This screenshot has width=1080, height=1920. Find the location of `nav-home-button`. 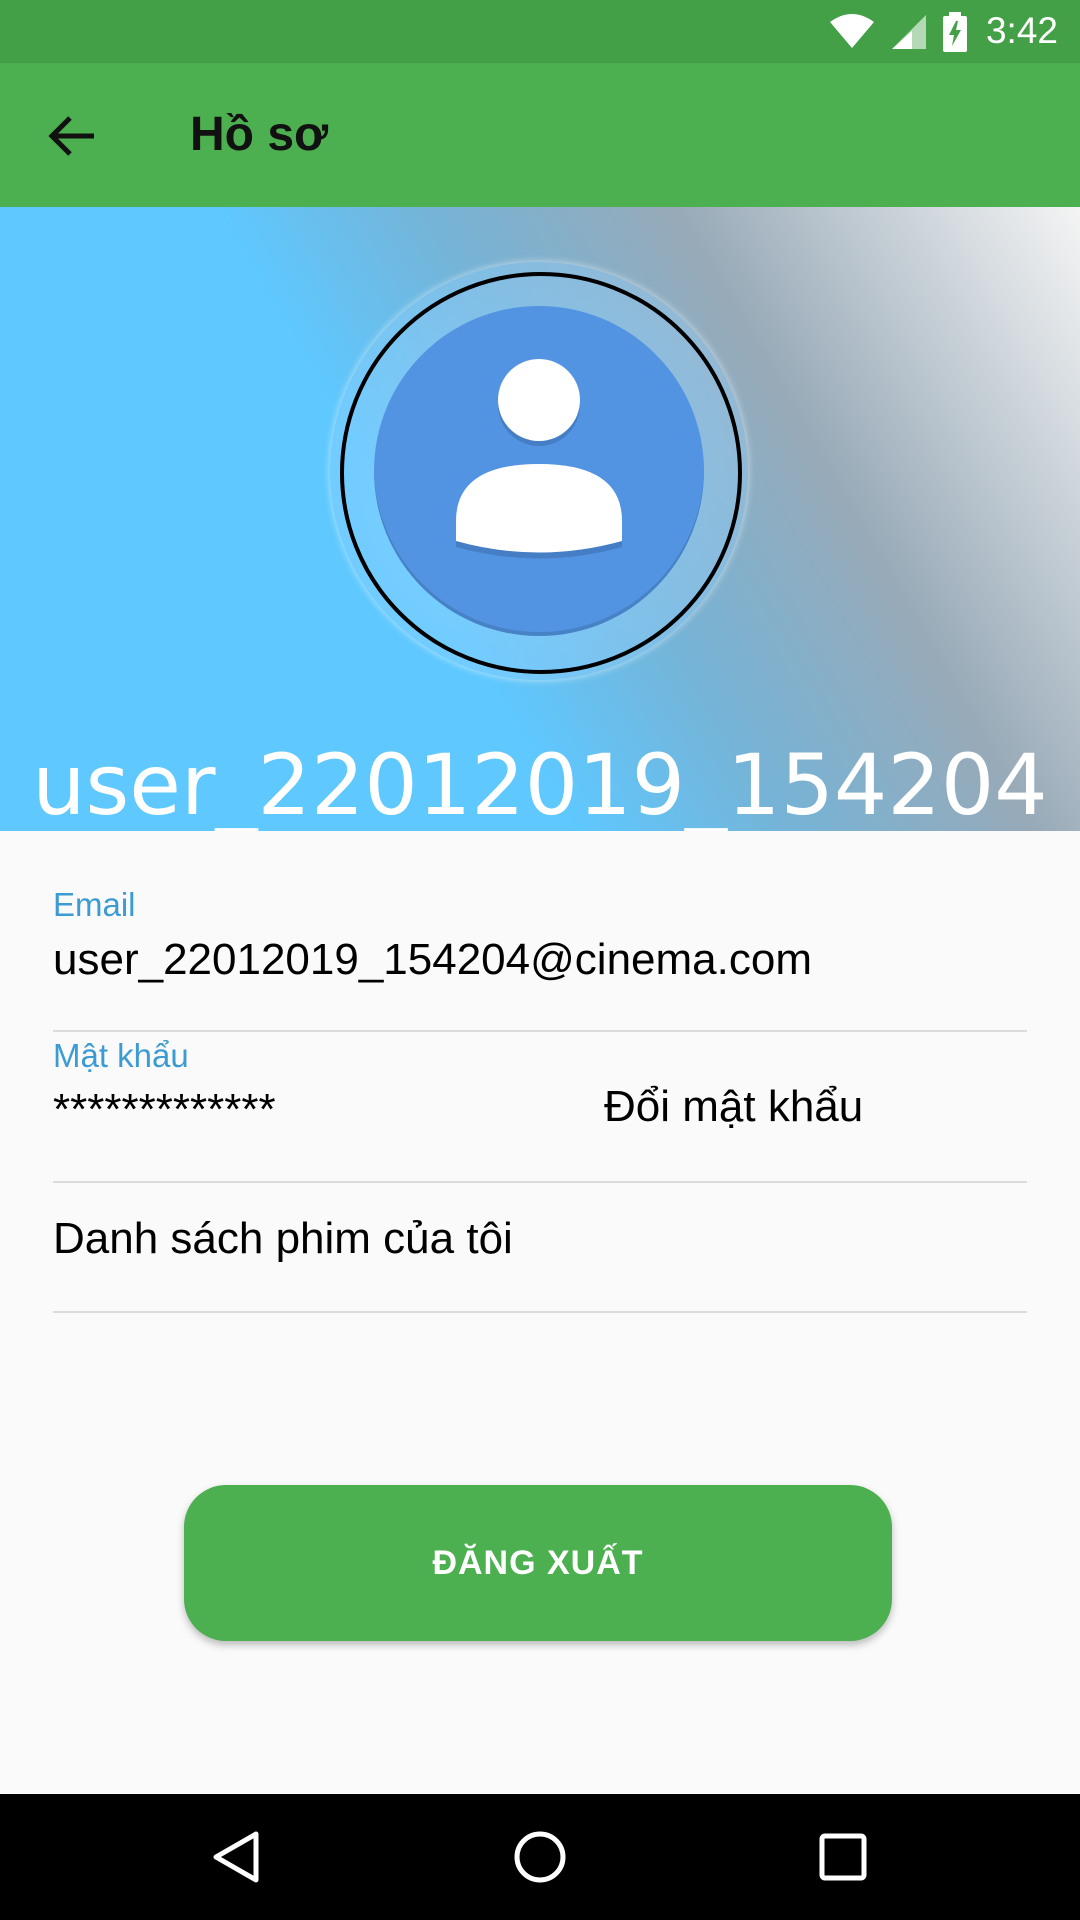

nav-home-button is located at coordinates (540, 1857).